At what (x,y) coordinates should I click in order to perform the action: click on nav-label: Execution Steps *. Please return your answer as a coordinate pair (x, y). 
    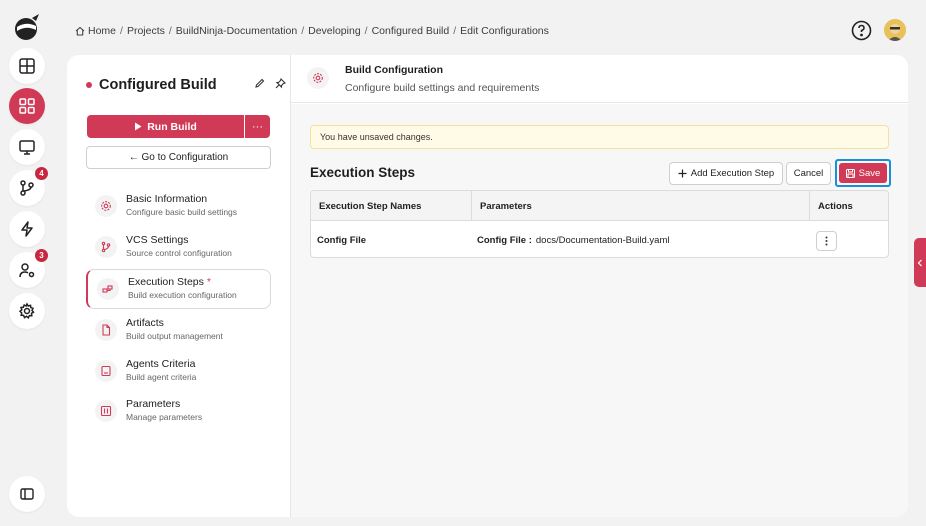
    Looking at the image, I should click on (169, 282).